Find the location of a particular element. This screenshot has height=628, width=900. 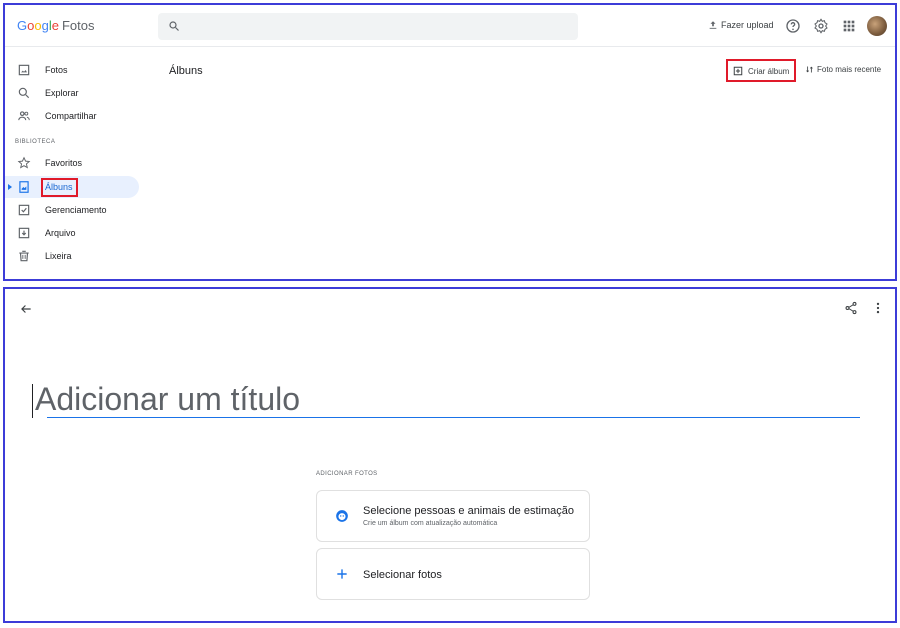

select-photos-option: Selecionar fotos is located at coordinates (453, 574).